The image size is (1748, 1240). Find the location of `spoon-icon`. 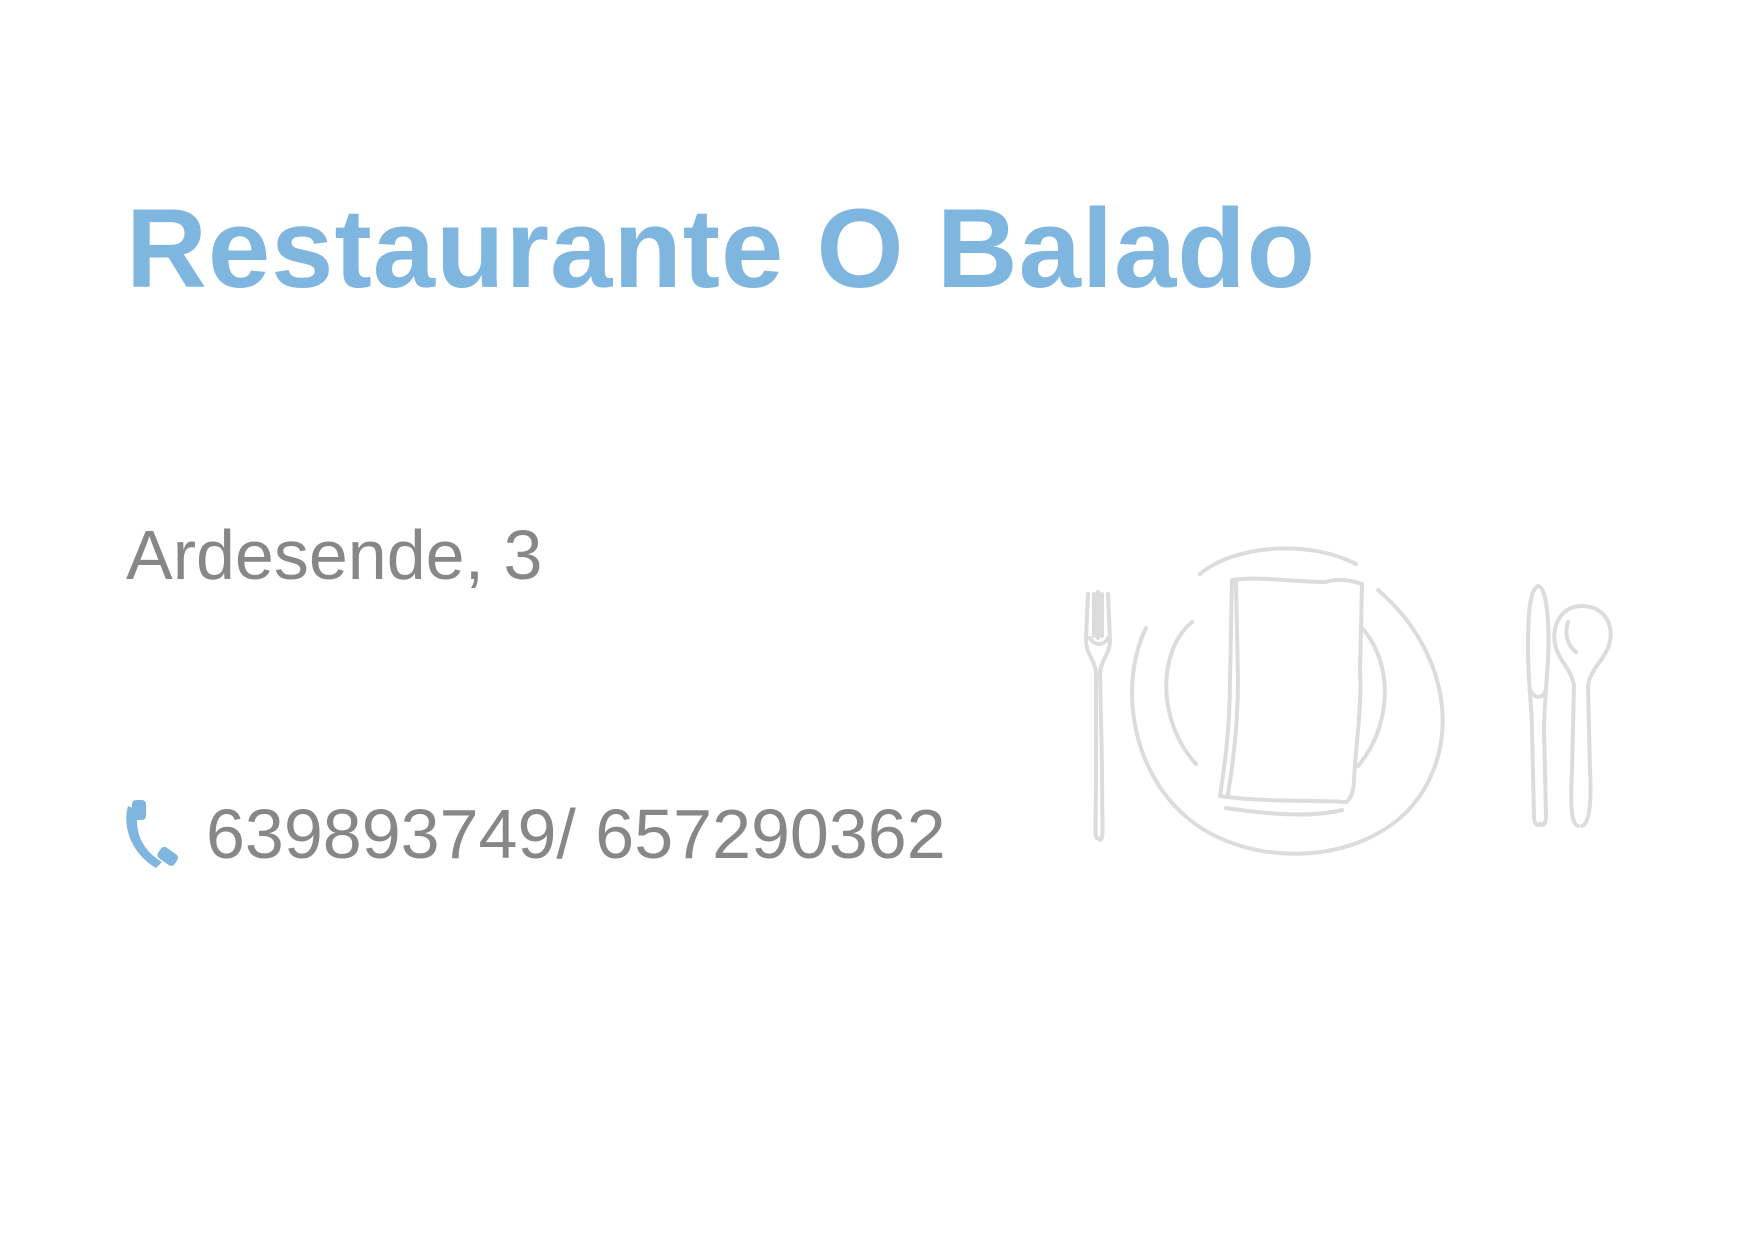

spoon-icon is located at coordinates (1582, 716).